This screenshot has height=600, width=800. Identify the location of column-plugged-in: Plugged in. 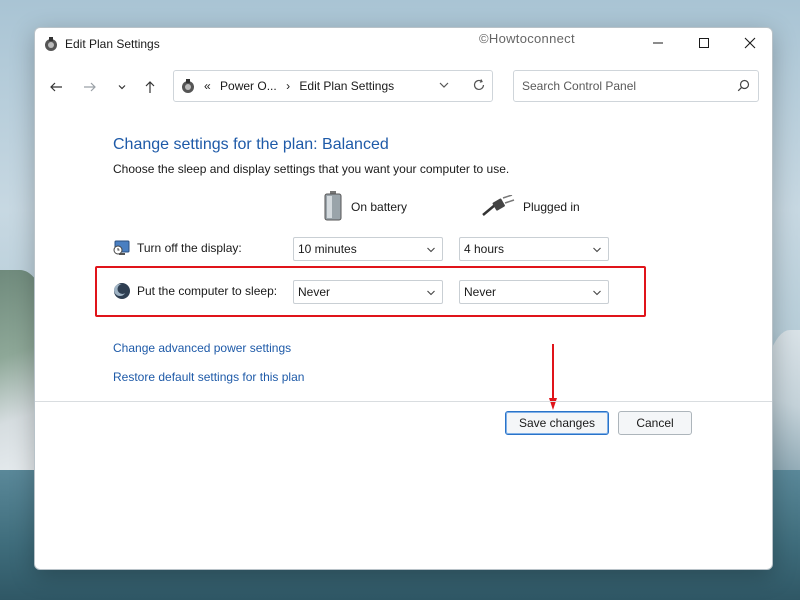
(530, 207).